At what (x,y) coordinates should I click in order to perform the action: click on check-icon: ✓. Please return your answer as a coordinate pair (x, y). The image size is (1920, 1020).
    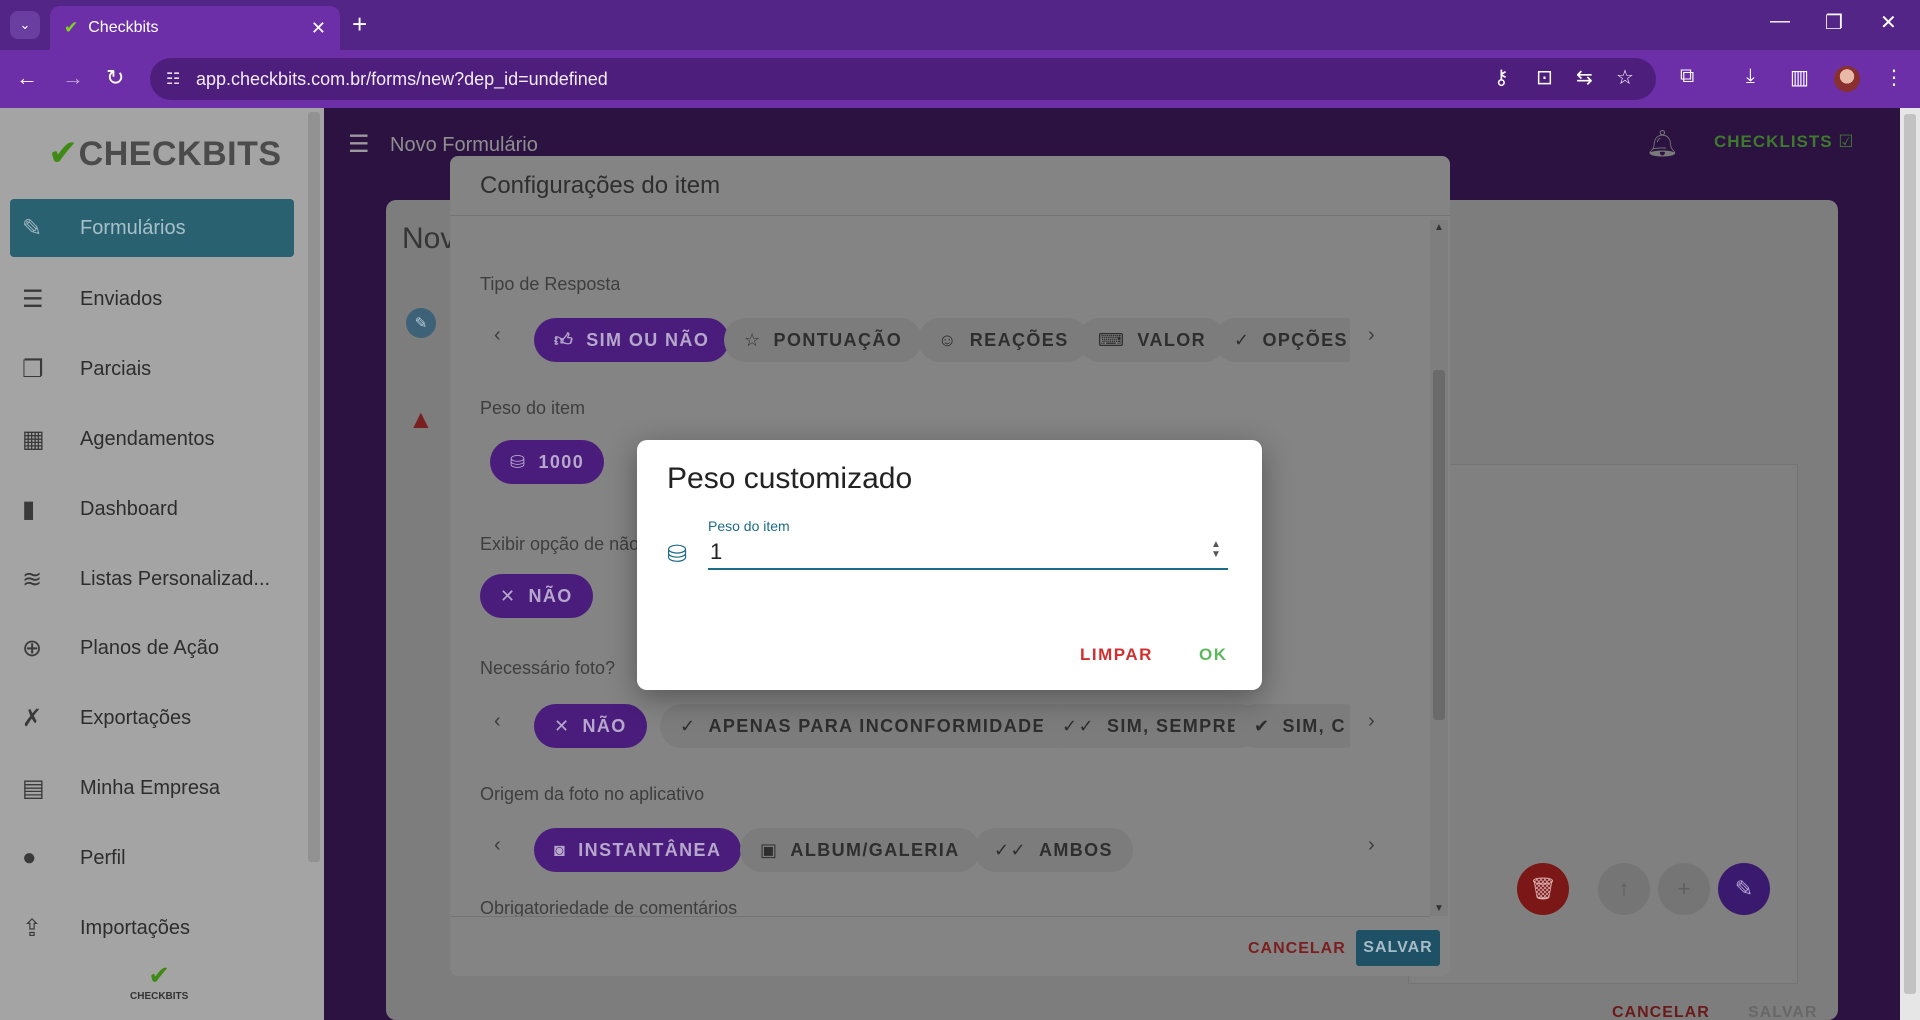
    Looking at the image, I should click on (688, 725).